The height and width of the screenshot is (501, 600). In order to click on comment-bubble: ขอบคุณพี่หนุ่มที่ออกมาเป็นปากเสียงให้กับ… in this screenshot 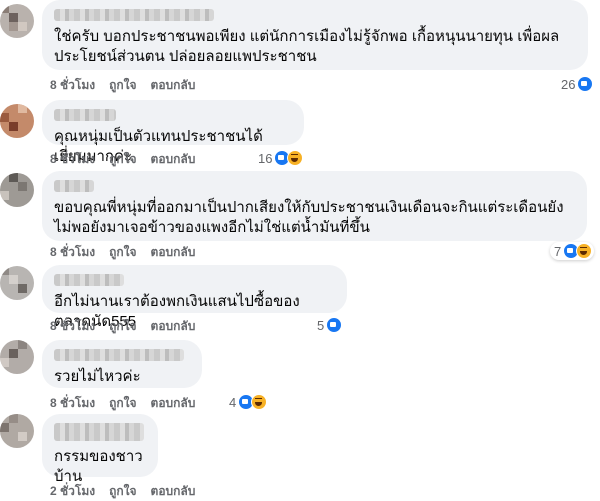, I will do `click(314, 206)`.